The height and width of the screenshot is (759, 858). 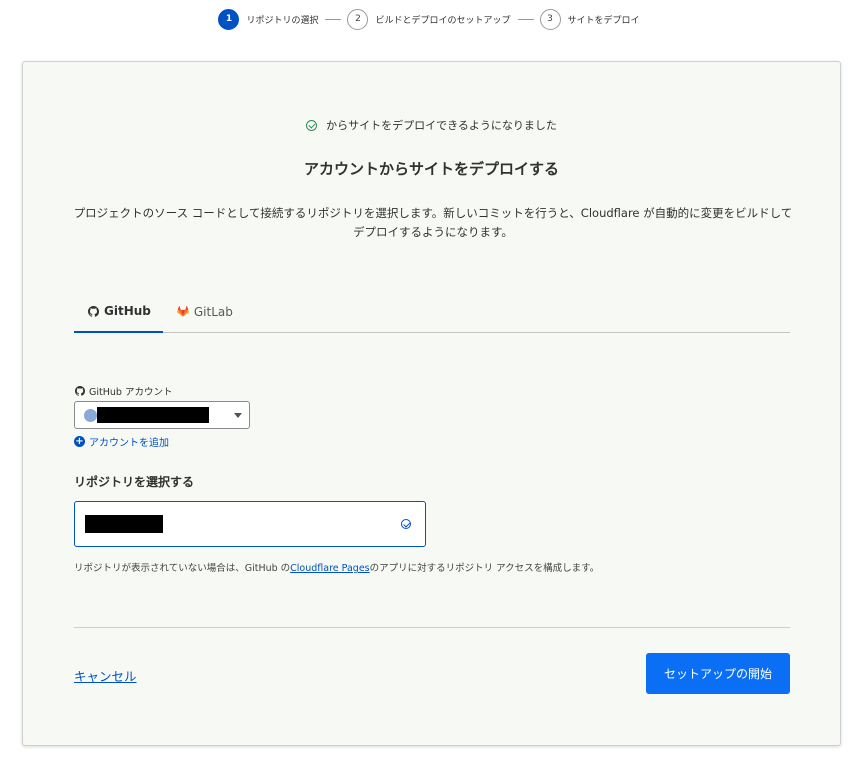 What do you see at coordinates (329, 568) in the screenshot?
I see `cloudflare-pages-link: Cloudflare Pages` at bounding box center [329, 568].